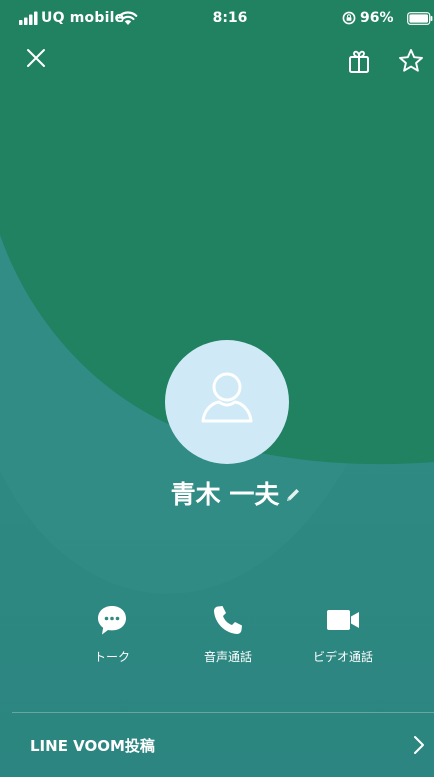 This screenshot has width=434, height=777. I want to click on profile-name-row: 青木 一夫, so click(217, 495).